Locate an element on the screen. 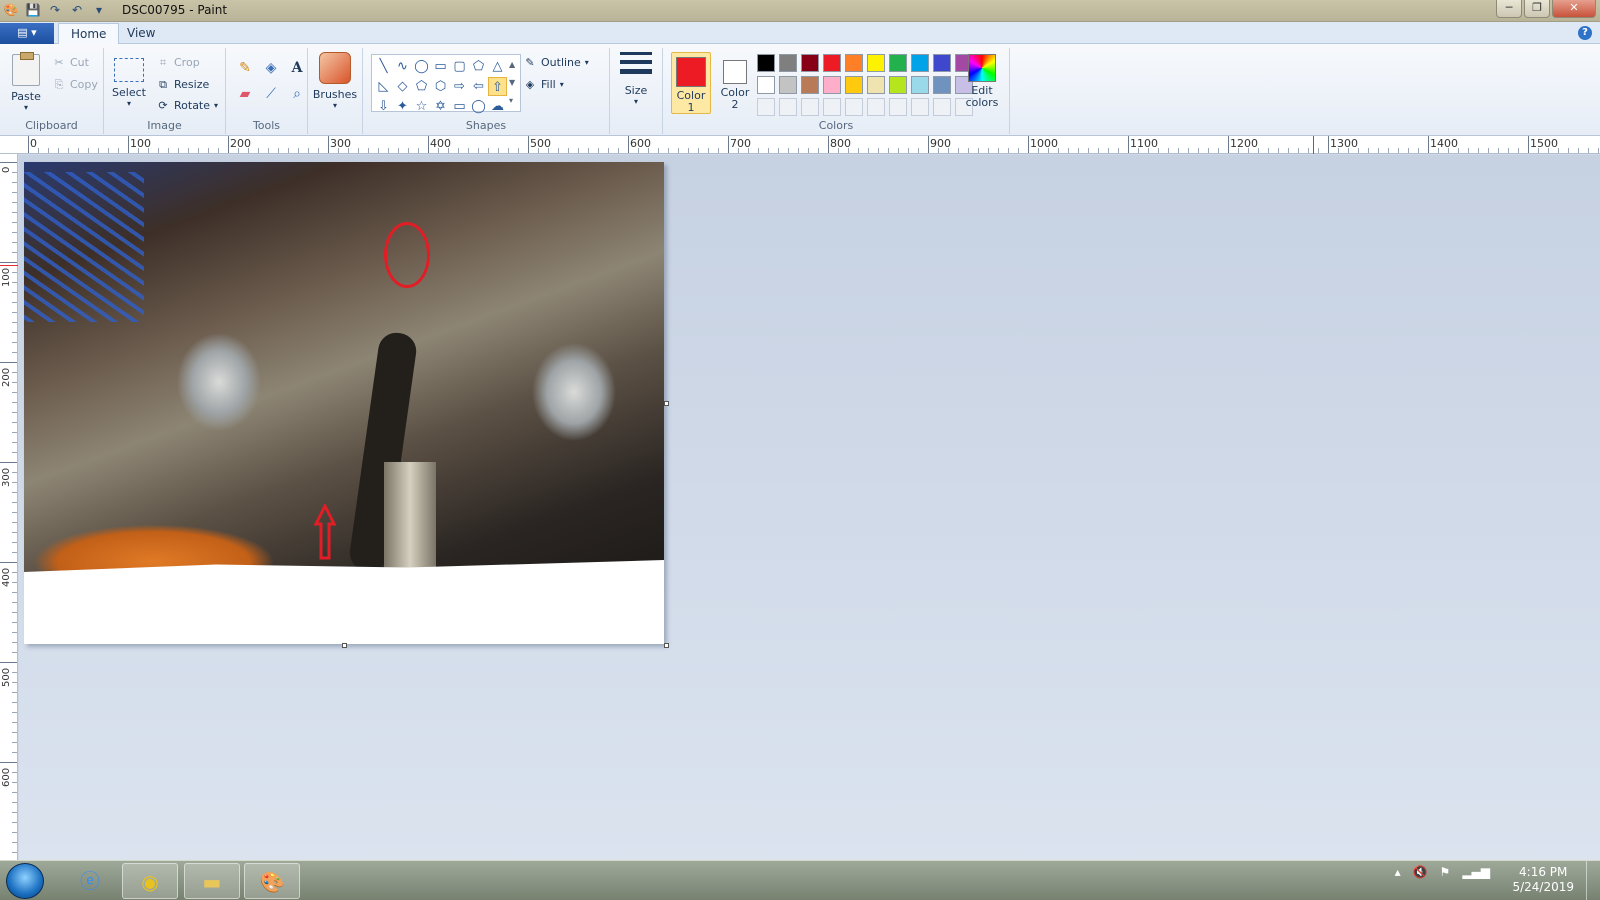  tab-view: View is located at coordinates (141, 33).